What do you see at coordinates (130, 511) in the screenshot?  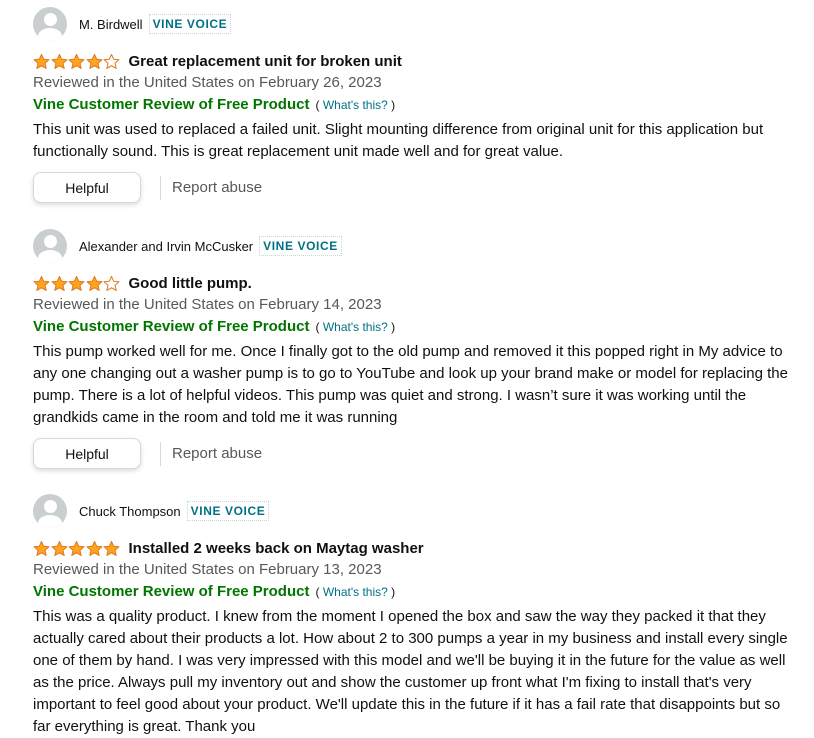 I see `reviewer-name: Chuck Thompson` at bounding box center [130, 511].